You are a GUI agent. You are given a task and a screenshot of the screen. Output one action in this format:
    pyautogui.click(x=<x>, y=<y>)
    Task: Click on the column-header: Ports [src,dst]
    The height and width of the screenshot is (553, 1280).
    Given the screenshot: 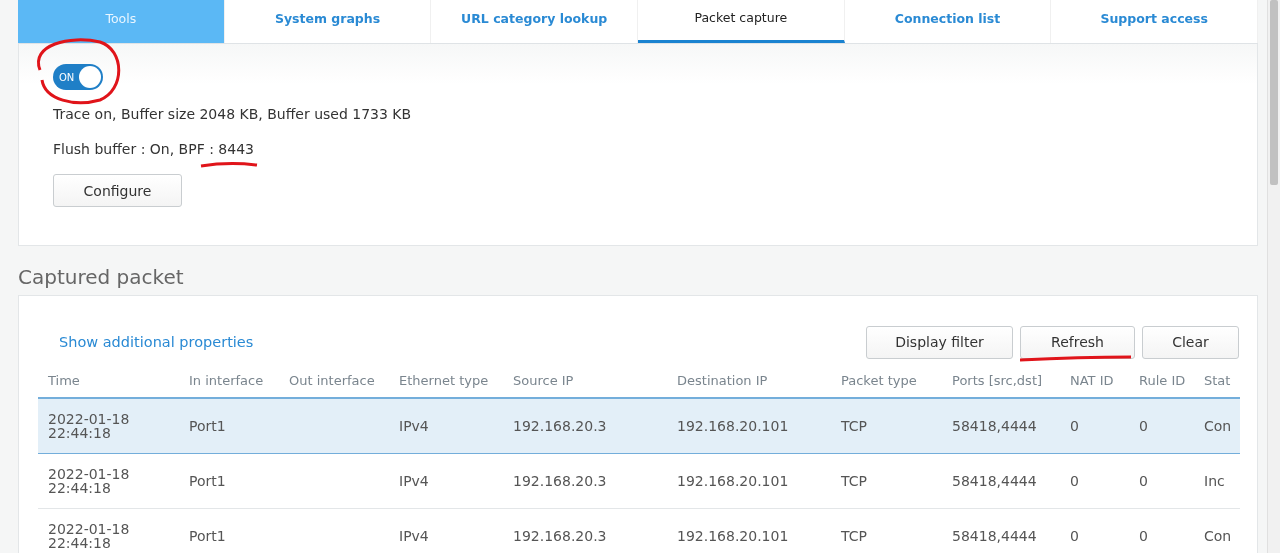 What is the action you would take?
    pyautogui.click(x=1001, y=380)
    